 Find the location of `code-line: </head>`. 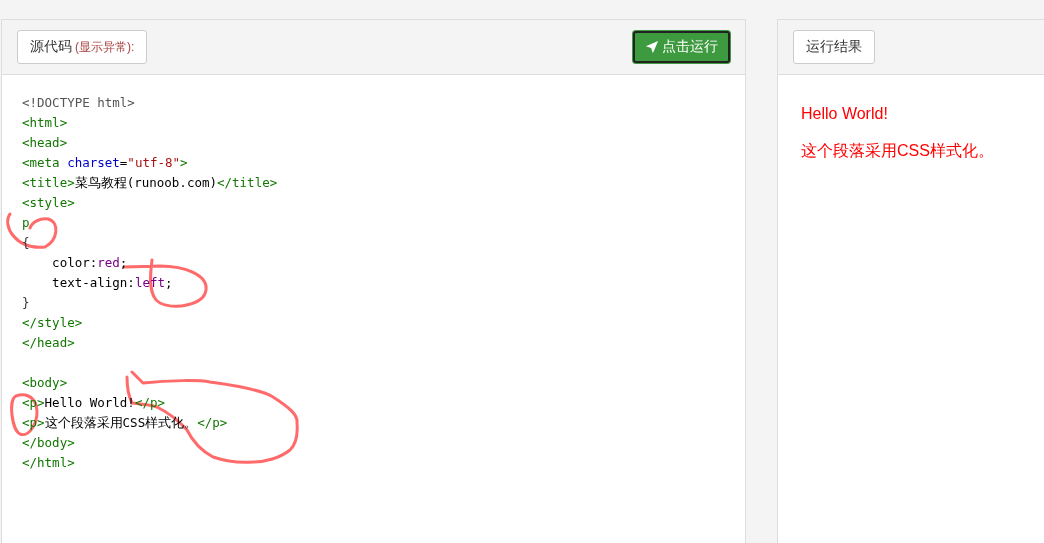

code-line: </head> is located at coordinates (48, 343).